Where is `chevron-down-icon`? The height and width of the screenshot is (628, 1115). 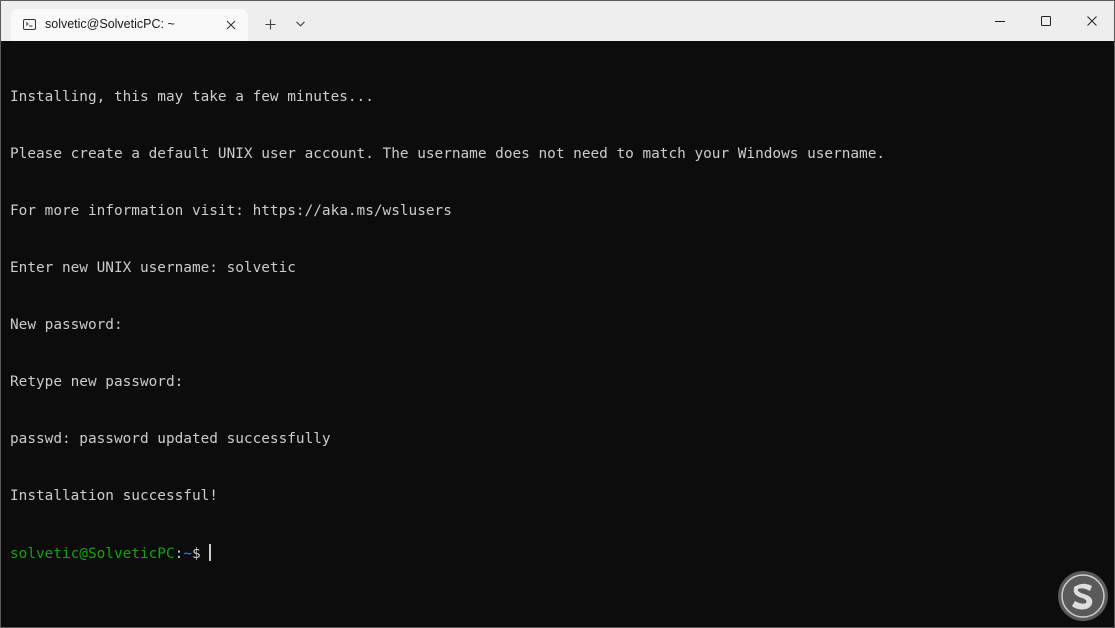 chevron-down-icon is located at coordinates (300, 24).